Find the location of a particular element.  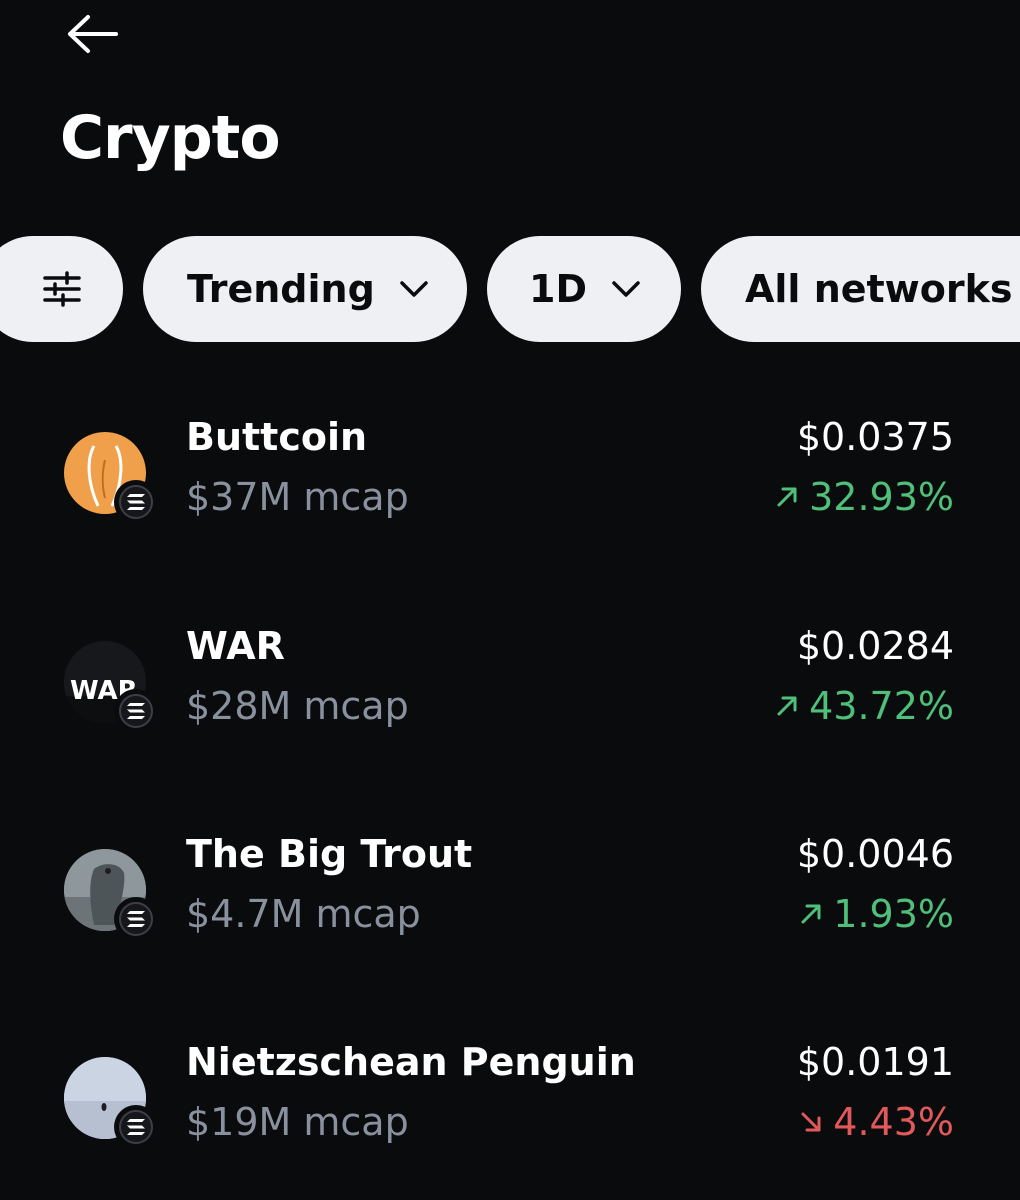

asset-market-cap: $37M mcap is located at coordinates (297, 497).